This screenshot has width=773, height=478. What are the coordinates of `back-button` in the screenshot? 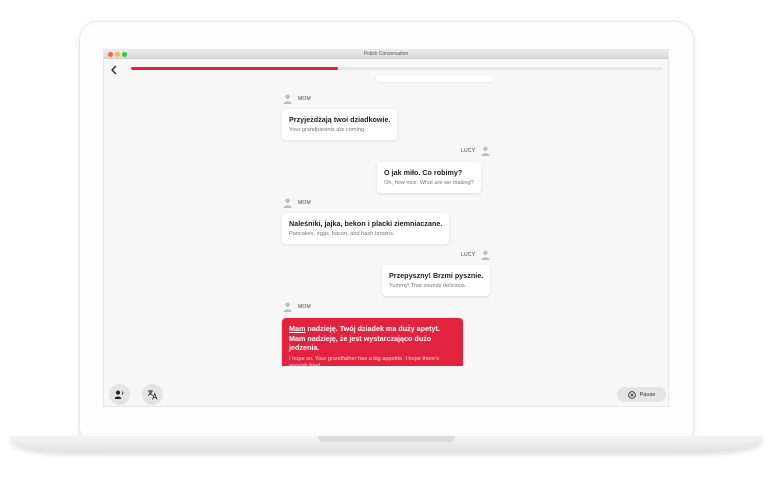 It's located at (114, 69).